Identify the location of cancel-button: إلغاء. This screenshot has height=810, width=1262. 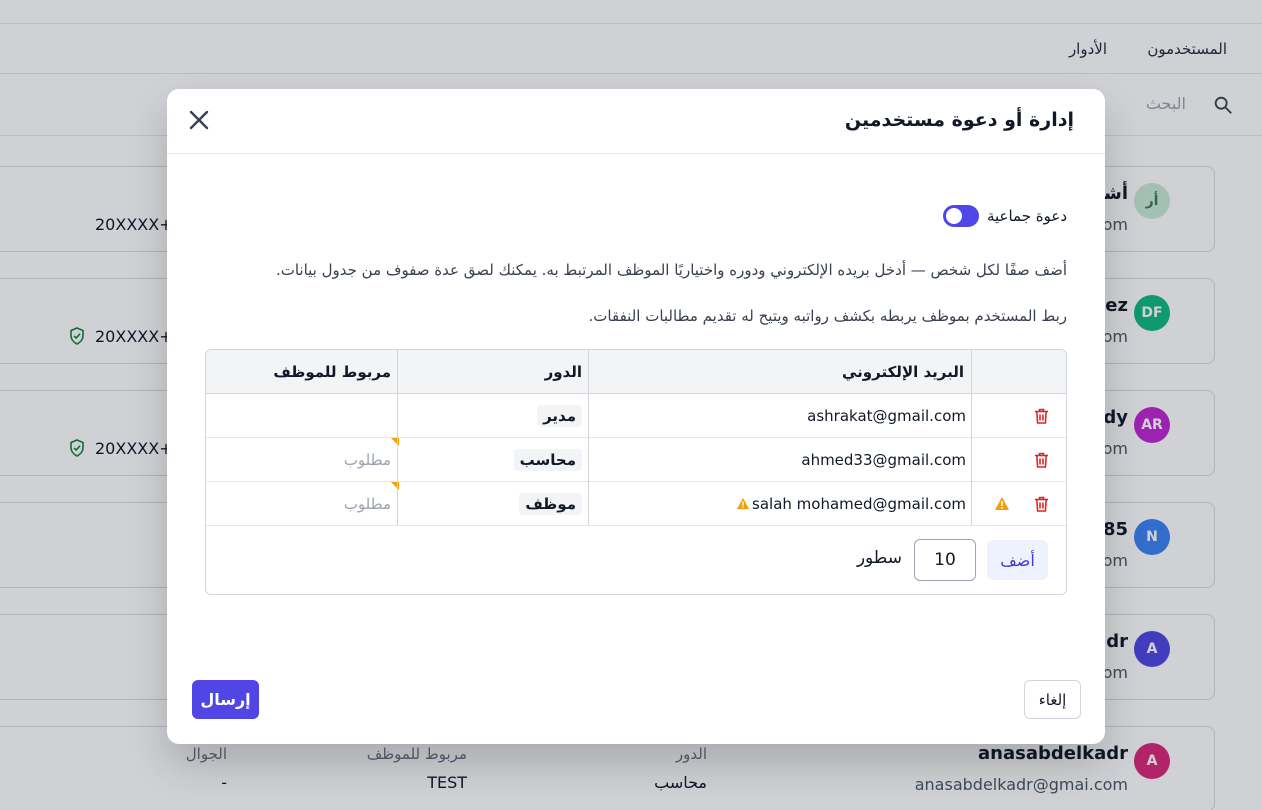
(1052, 699).